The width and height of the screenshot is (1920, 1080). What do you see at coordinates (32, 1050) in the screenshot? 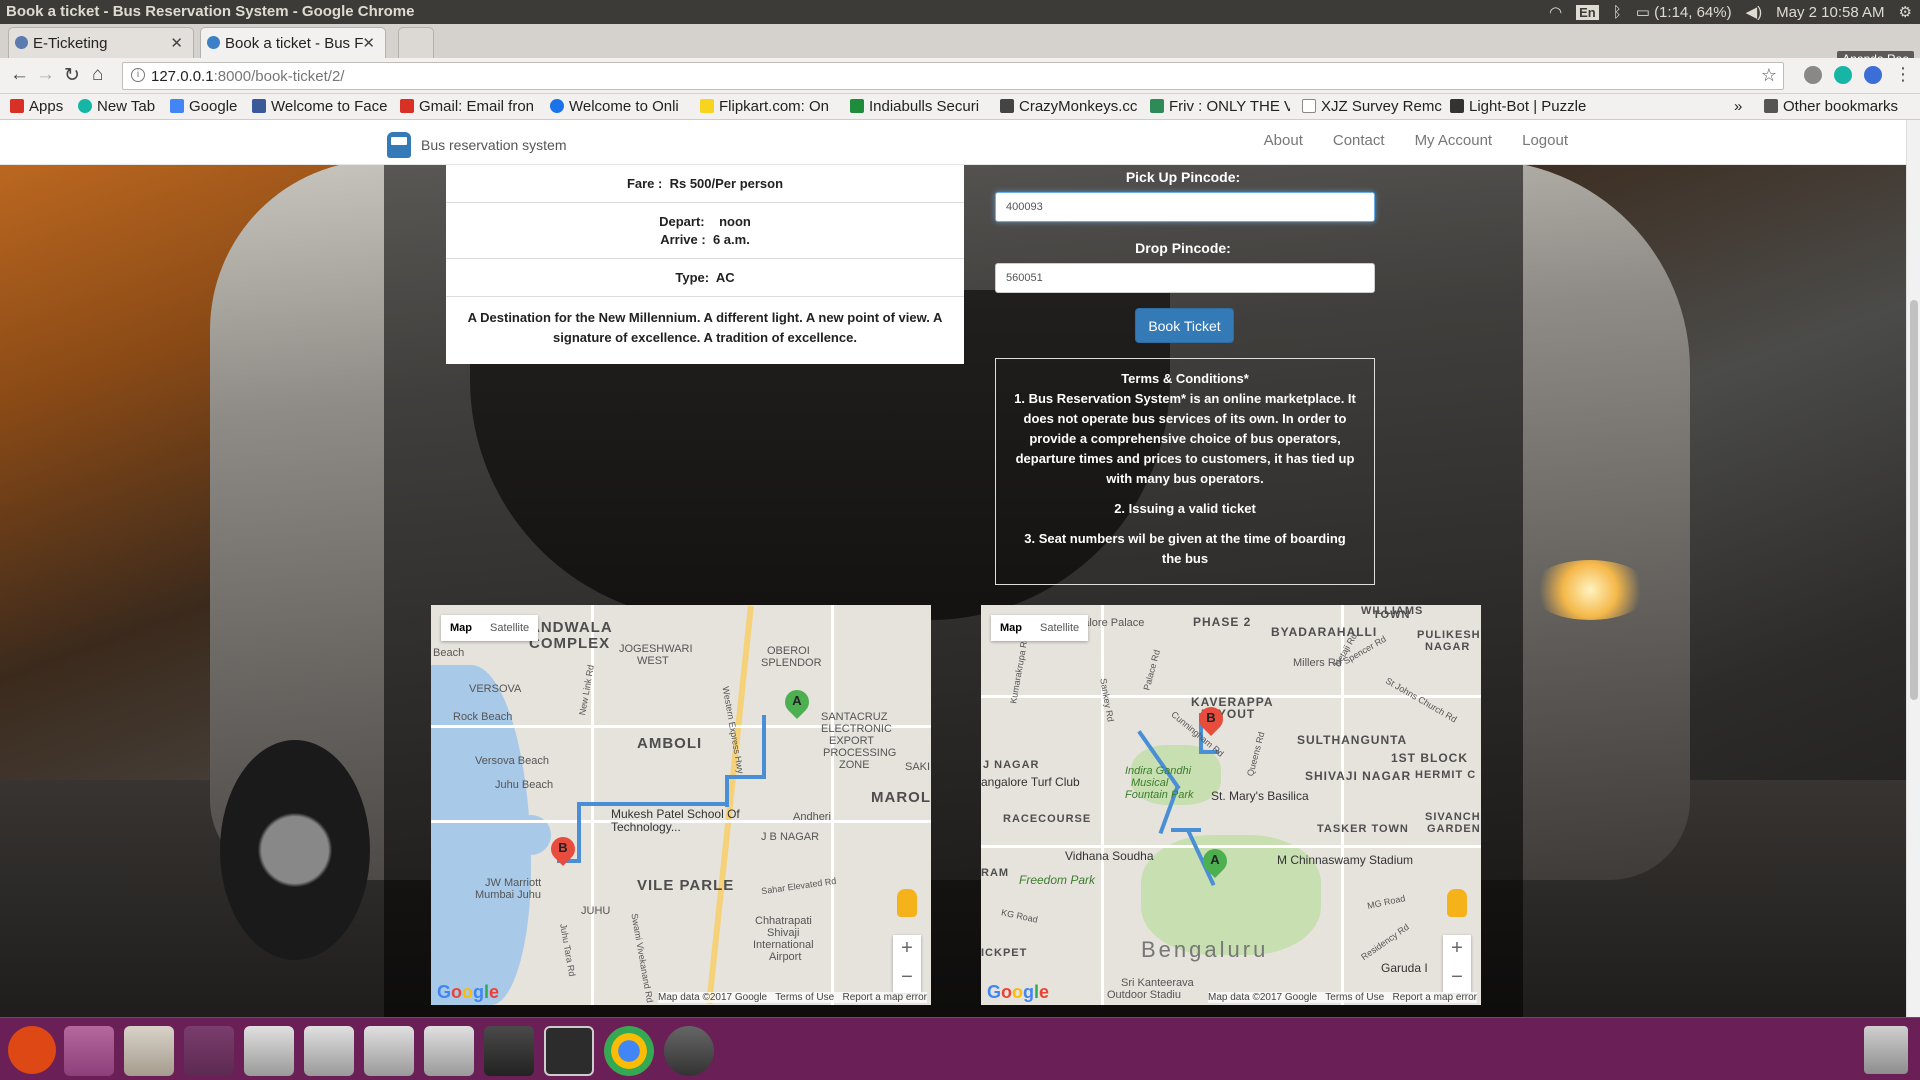
I see `ubuntu-dash-icon` at bounding box center [32, 1050].